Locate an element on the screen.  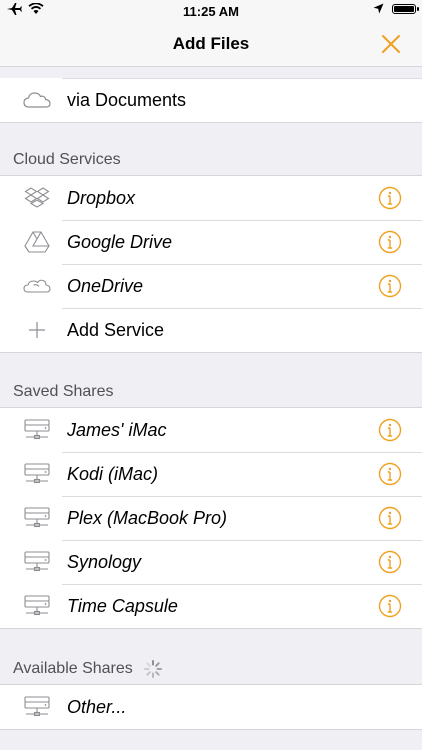
plus-icon is located at coordinates (37, 330).